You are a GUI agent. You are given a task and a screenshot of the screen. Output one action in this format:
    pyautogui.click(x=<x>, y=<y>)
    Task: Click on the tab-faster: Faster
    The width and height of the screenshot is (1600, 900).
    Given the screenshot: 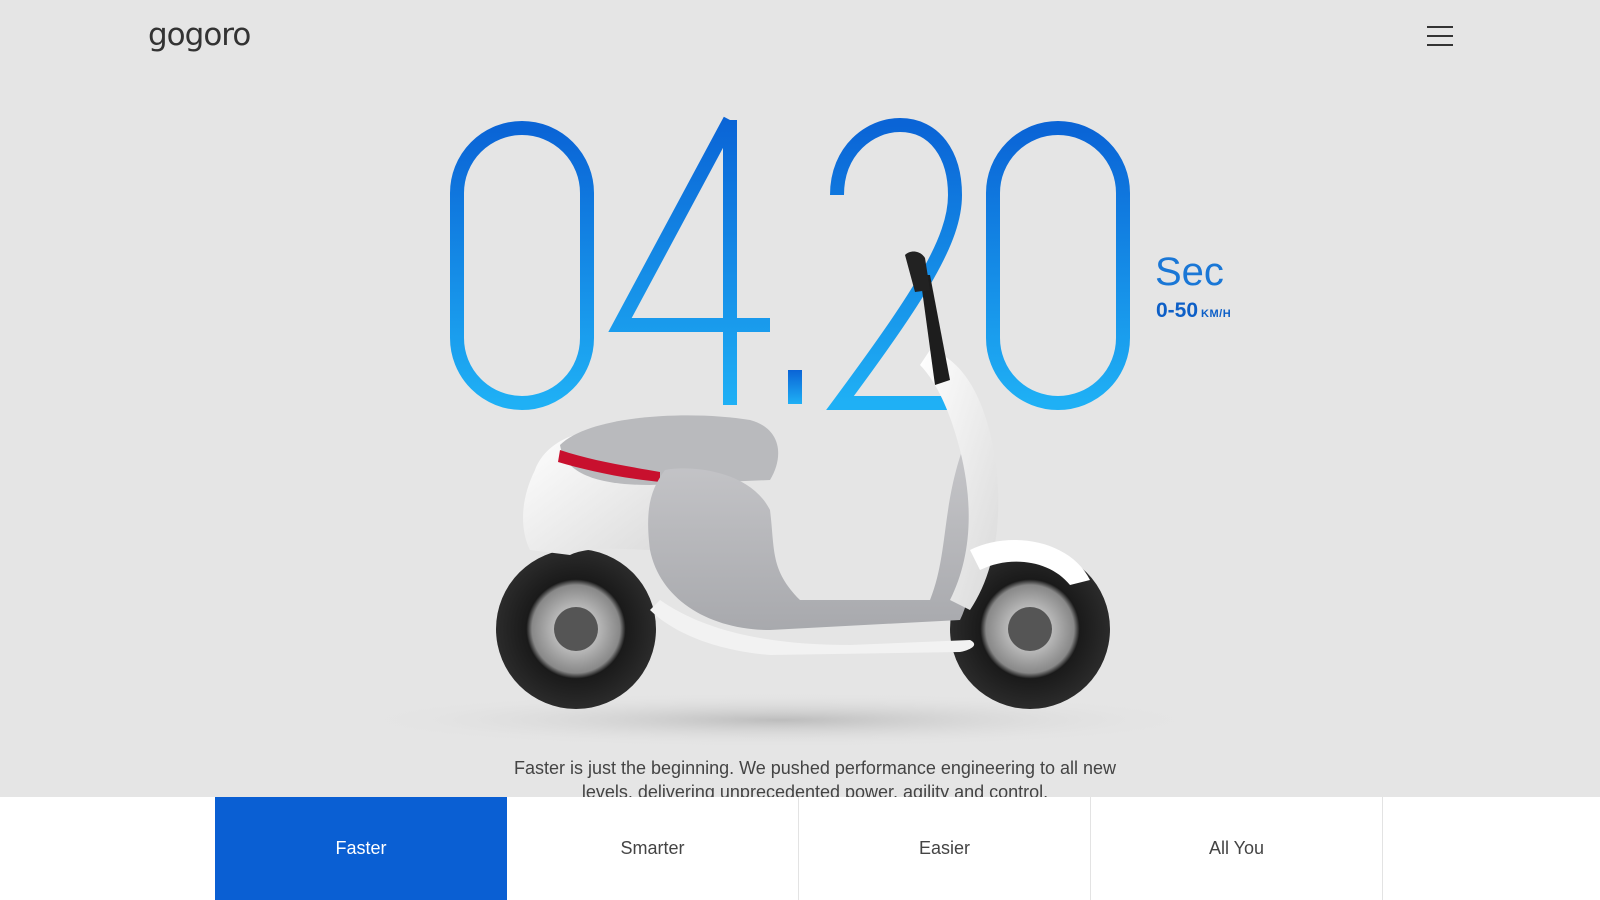 What is the action you would take?
    pyautogui.click(x=361, y=848)
    